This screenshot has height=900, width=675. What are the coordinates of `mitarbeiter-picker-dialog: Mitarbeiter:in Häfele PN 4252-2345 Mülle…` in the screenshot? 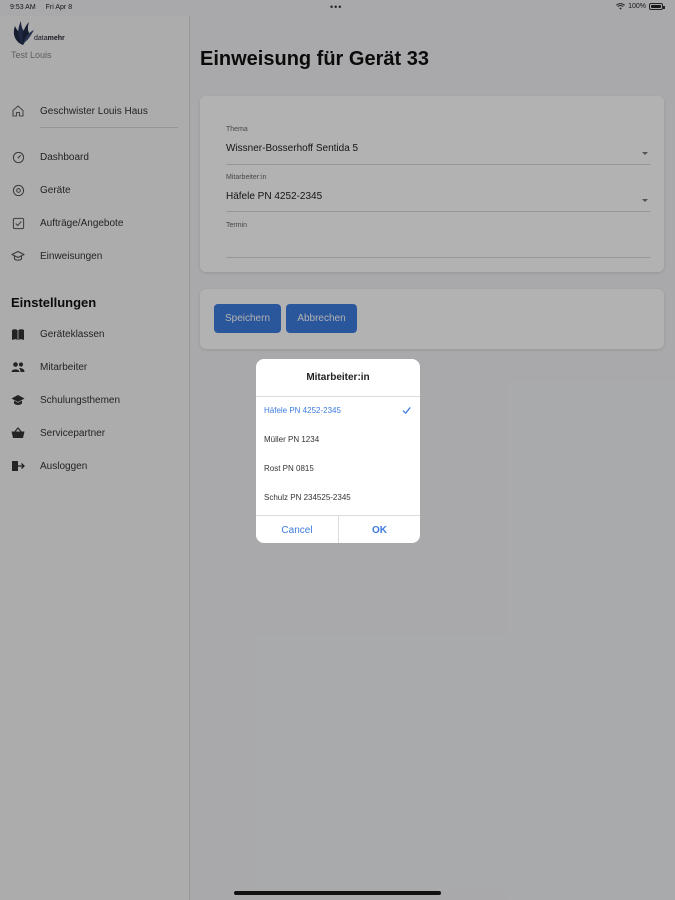 It's located at (338, 451).